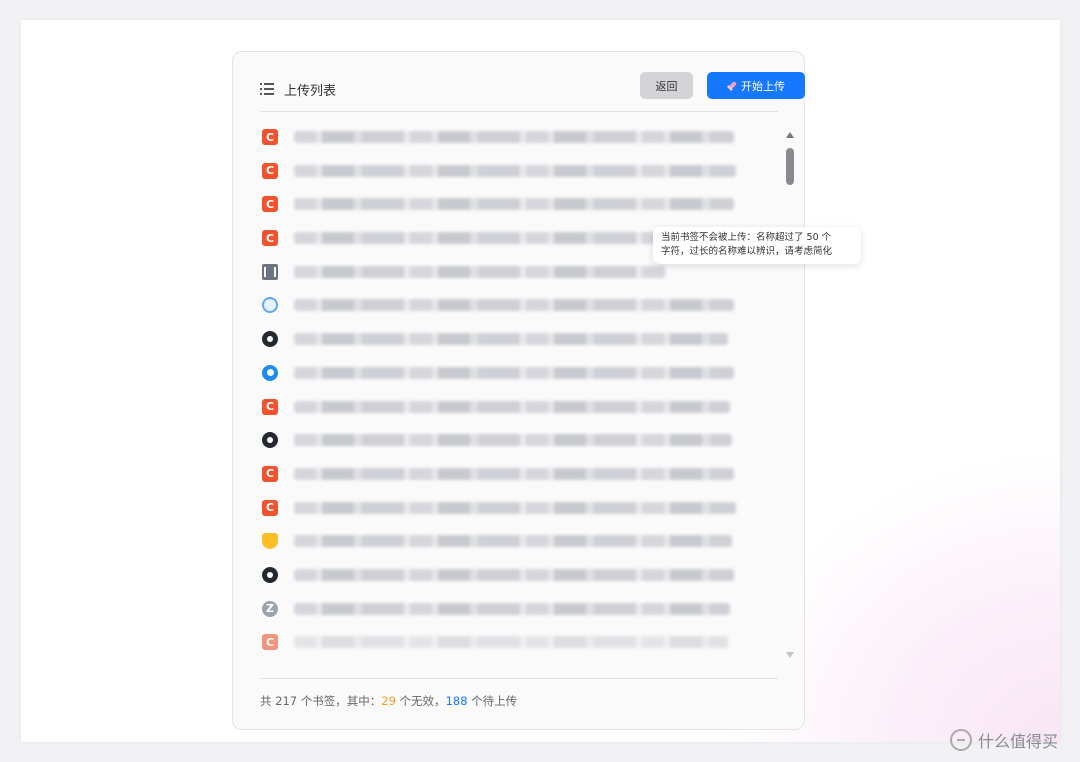  I want to click on blue-circle-favicon-icon, so click(270, 372).